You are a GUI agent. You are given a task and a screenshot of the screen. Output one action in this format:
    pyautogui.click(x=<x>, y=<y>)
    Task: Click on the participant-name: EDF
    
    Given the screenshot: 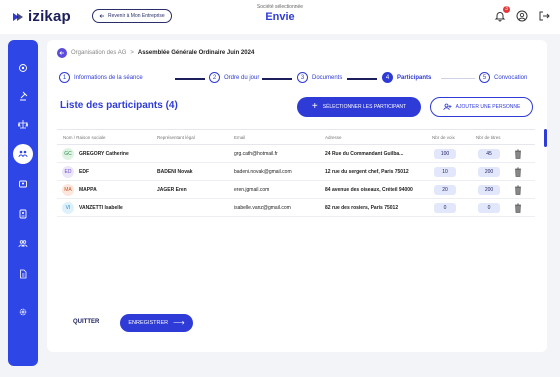 What is the action you would take?
    pyautogui.click(x=84, y=172)
    